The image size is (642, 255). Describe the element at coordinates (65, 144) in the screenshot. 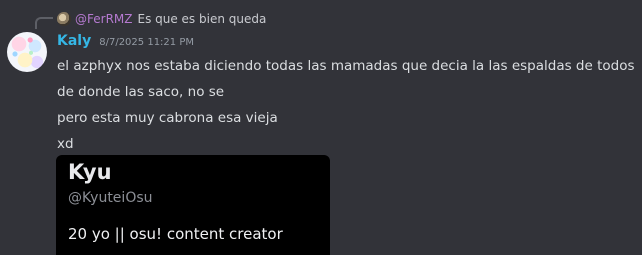

I see `message-line: xd` at that location.